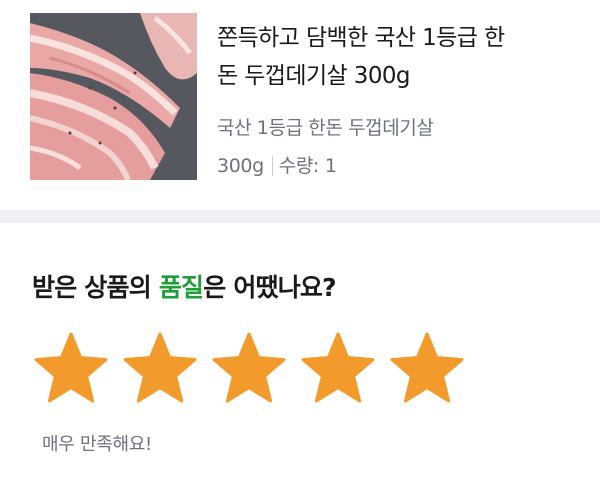 The height and width of the screenshot is (489, 600). What do you see at coordinates (325, 128) in the screenshot?
I see `product-option-name: 국산 1등급 한돈 두껍데기살` at bounding box center [325, 128].